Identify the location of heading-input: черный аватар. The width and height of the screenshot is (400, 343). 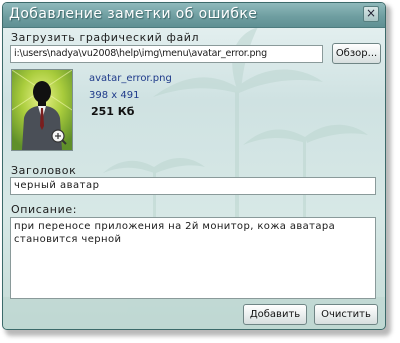
(193, 186).